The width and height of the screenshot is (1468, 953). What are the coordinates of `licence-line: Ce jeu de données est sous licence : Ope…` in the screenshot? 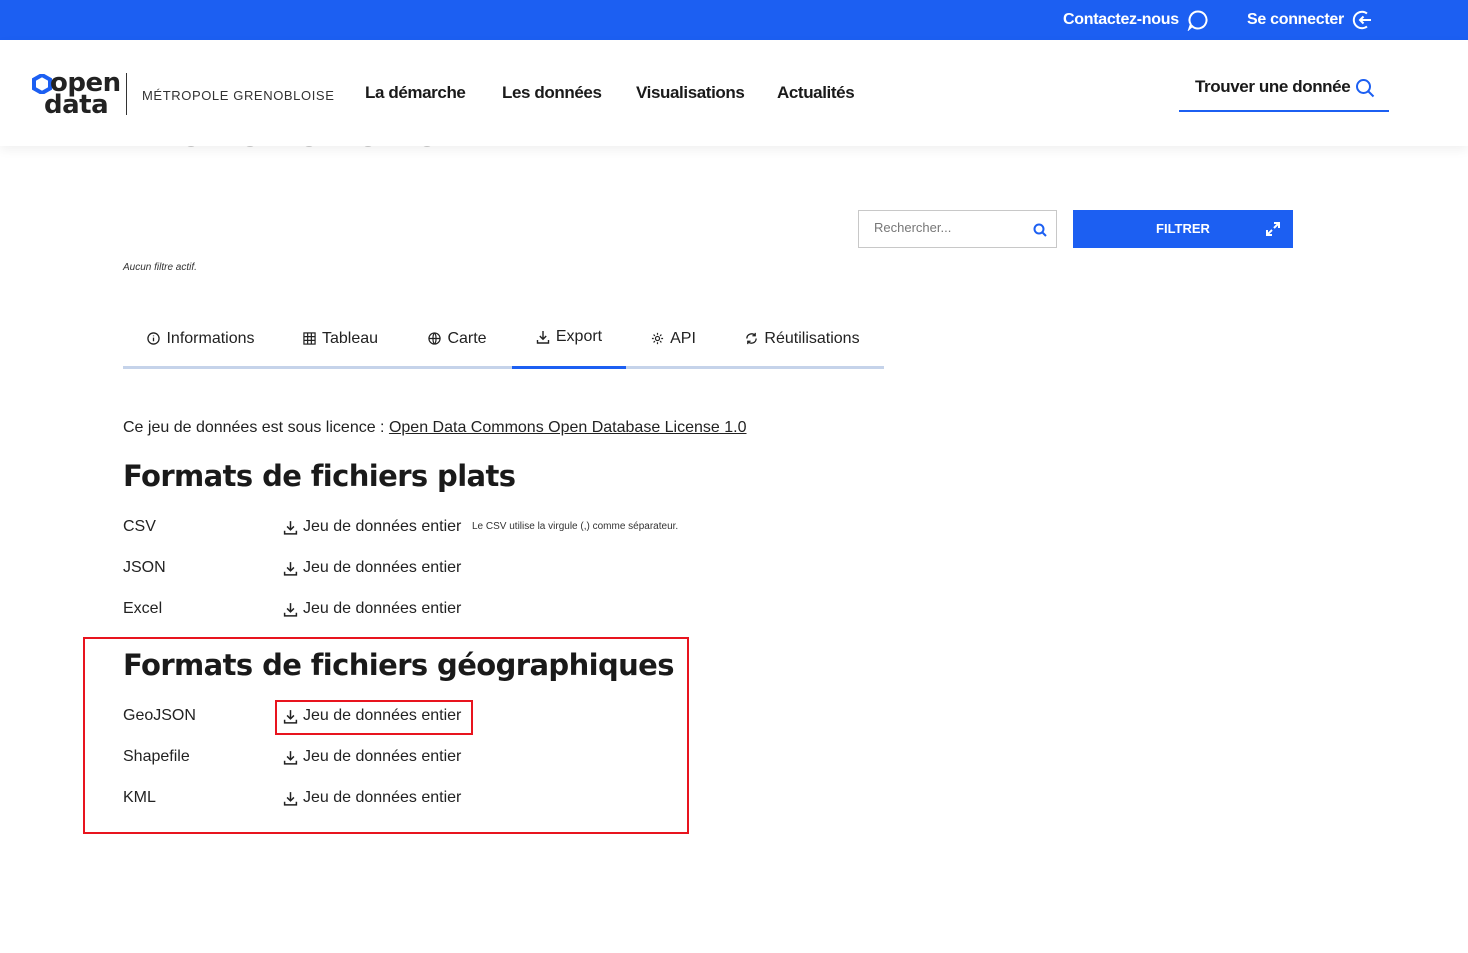 It's located at (435, 428).